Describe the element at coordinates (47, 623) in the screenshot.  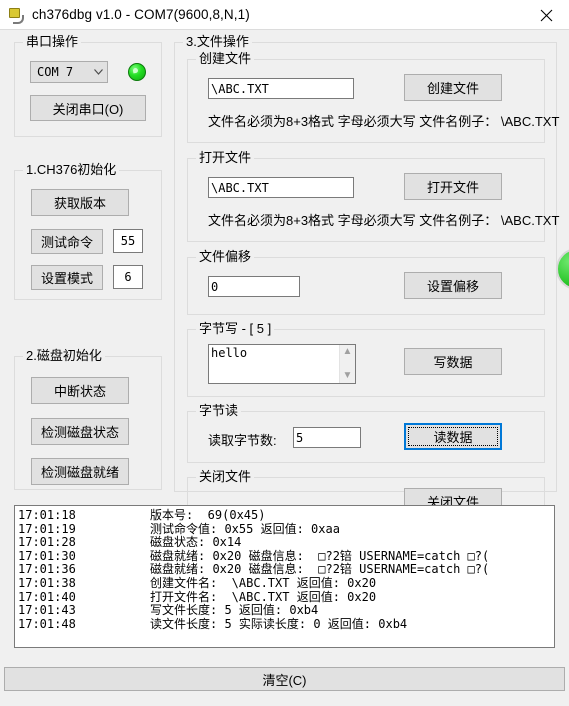
I see `log-timestamp: 17:01:48` at that location.